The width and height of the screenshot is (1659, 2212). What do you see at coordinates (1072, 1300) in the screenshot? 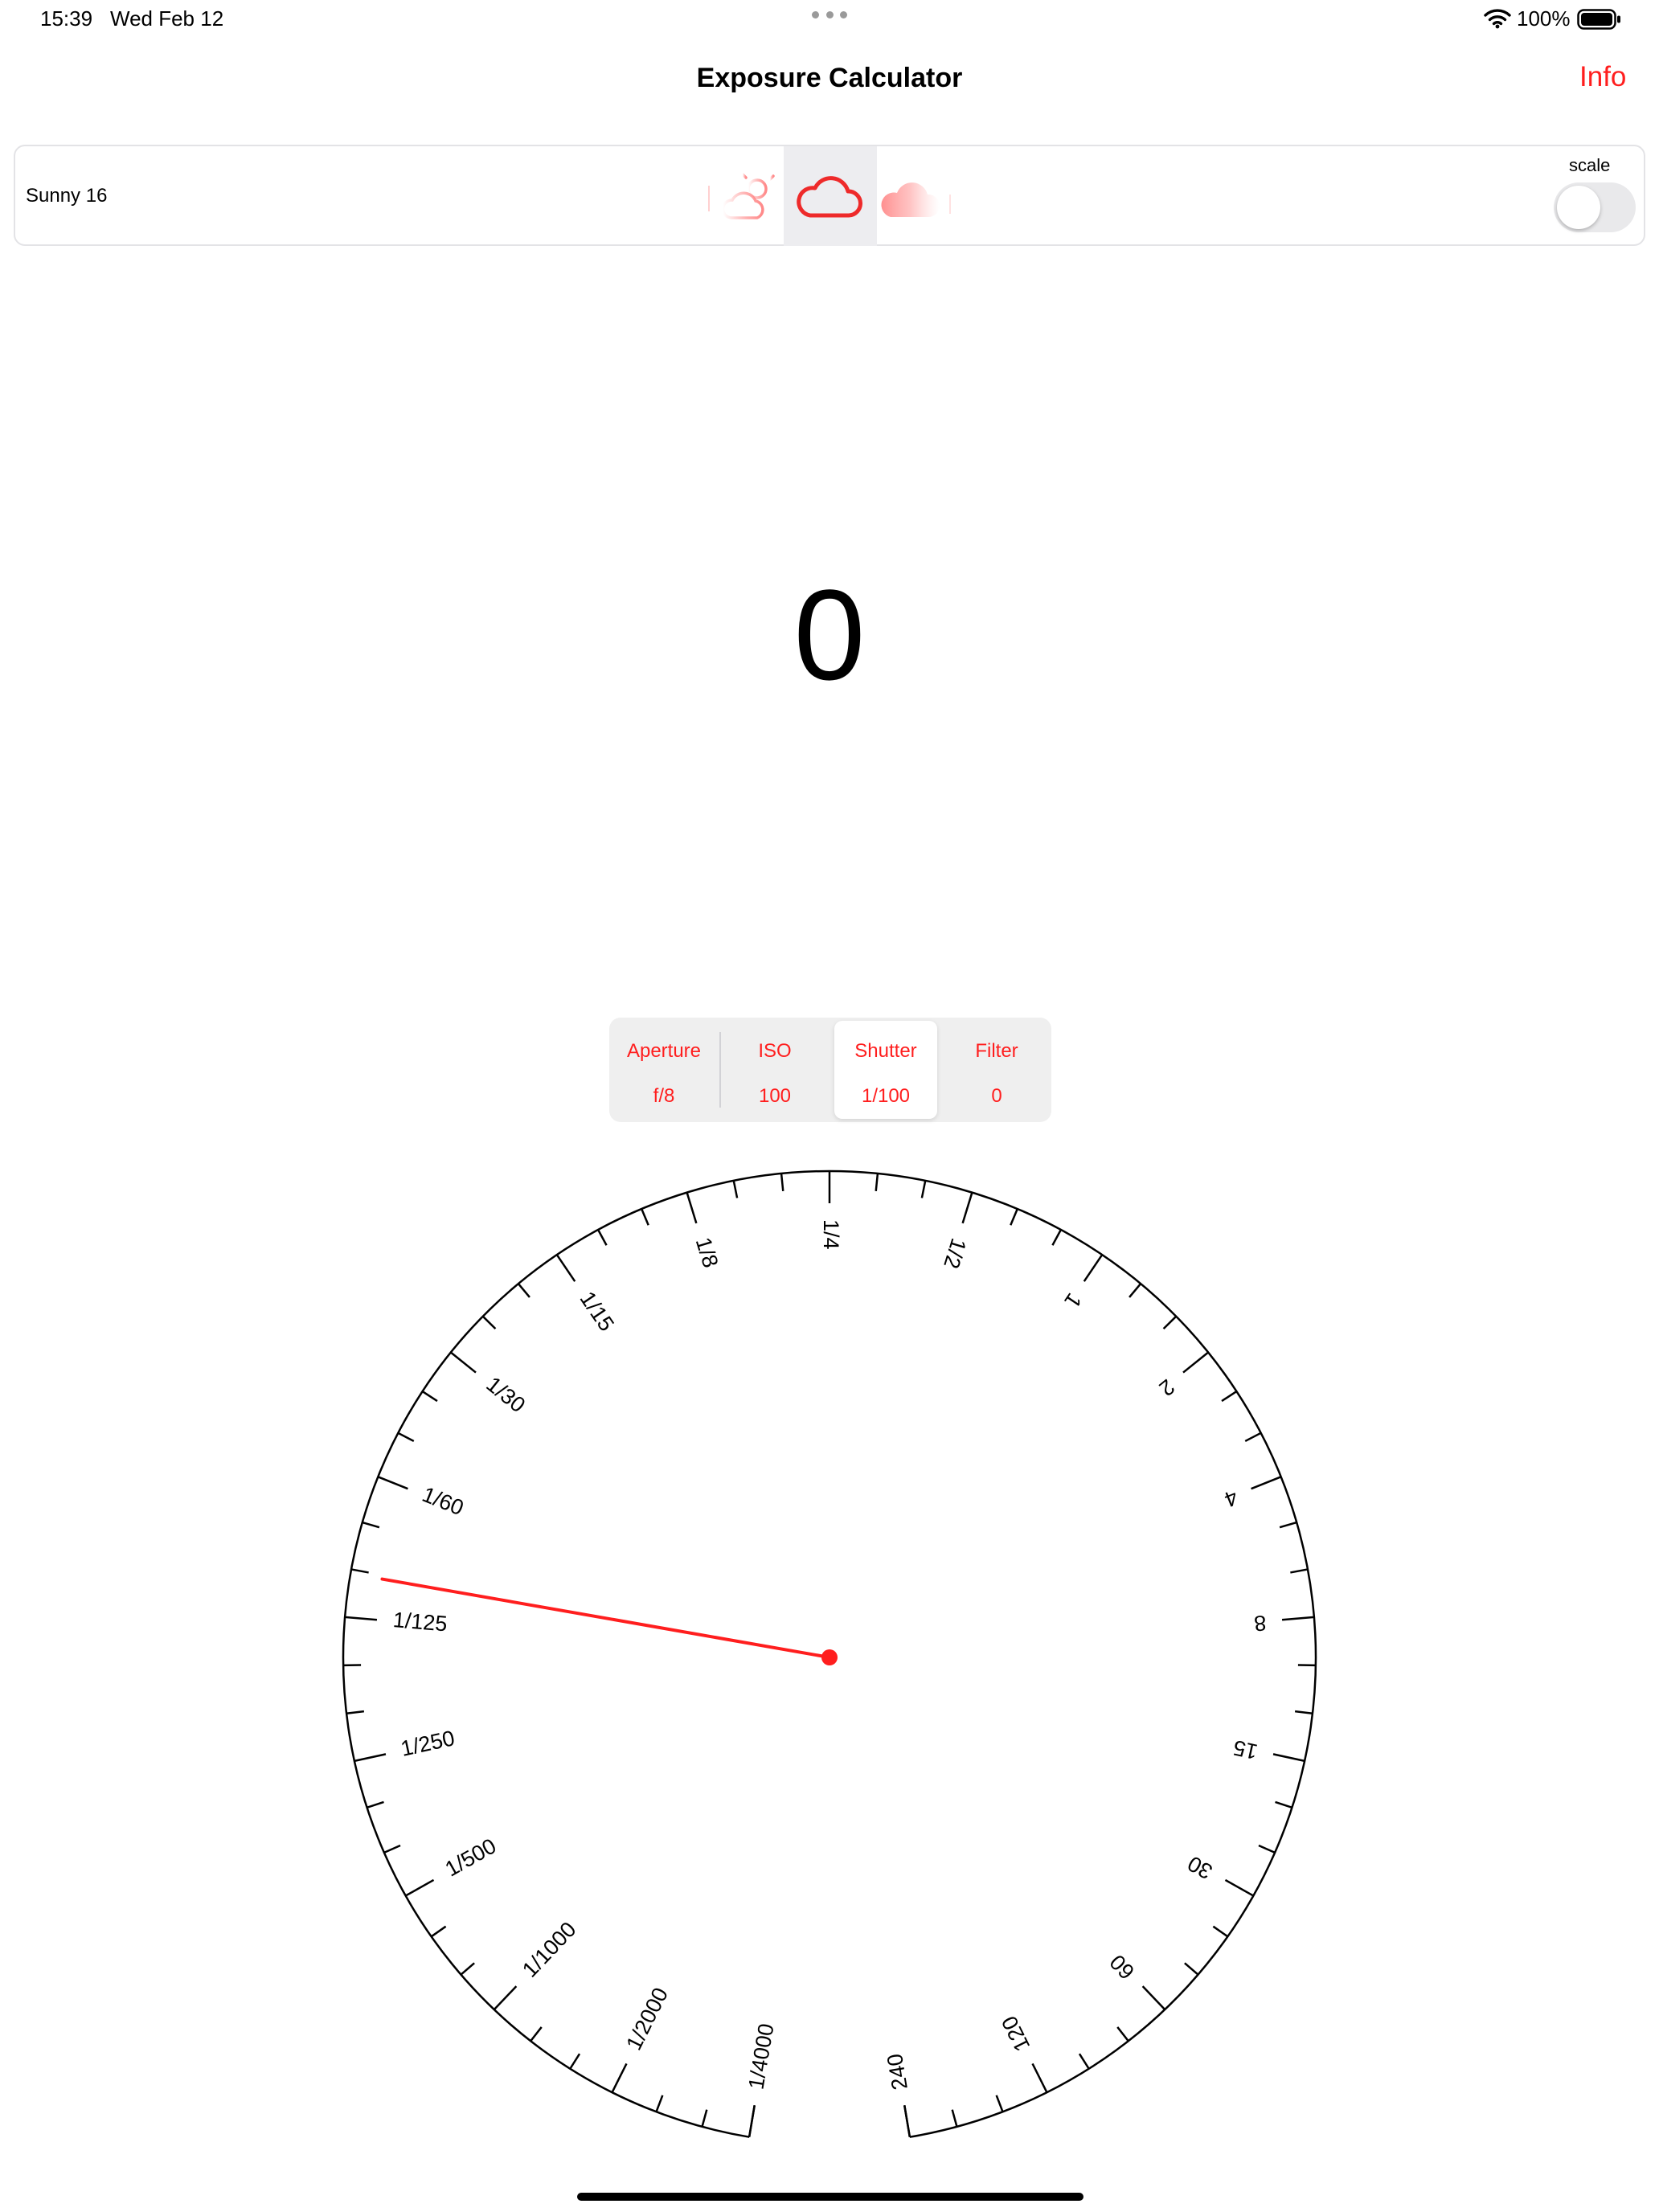
I see `dial-label: 1` at bounding box center [1072, 1300].